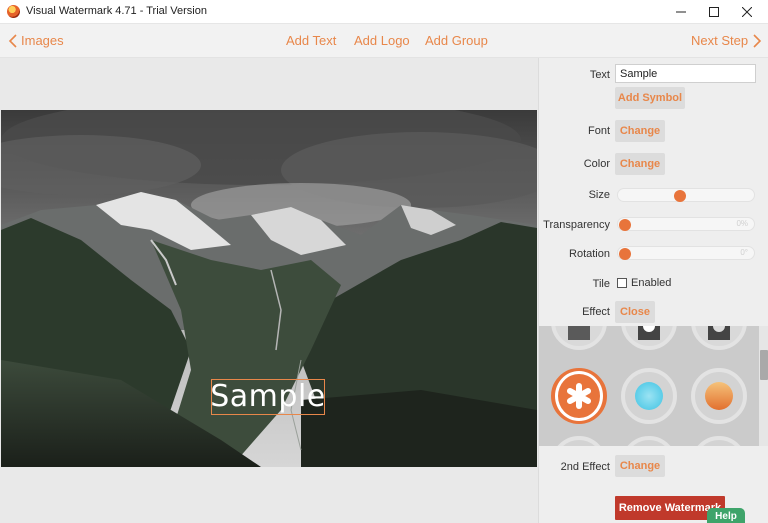  I want to click on effects-scrollbar-thumb, so click(764, 365).